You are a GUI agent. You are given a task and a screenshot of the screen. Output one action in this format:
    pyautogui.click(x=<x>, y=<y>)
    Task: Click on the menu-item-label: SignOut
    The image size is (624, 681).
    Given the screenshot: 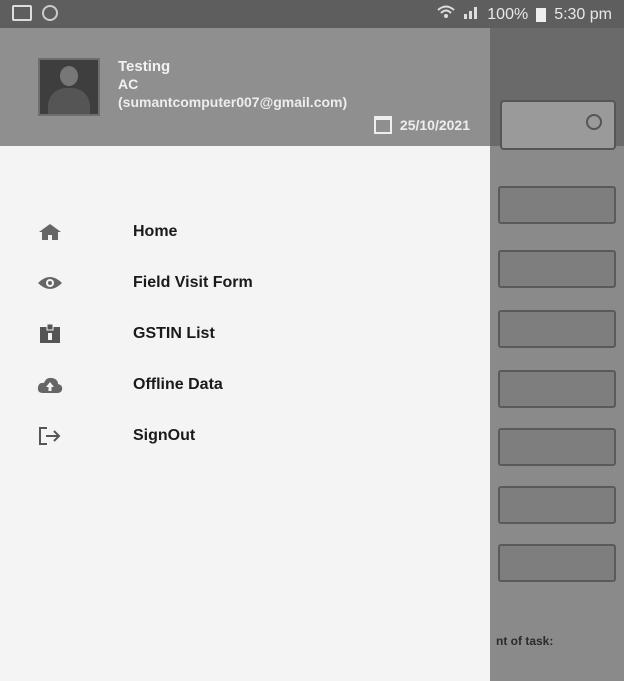 What is the action you would take?
    pyautogui.click(x=164, y=435)
    